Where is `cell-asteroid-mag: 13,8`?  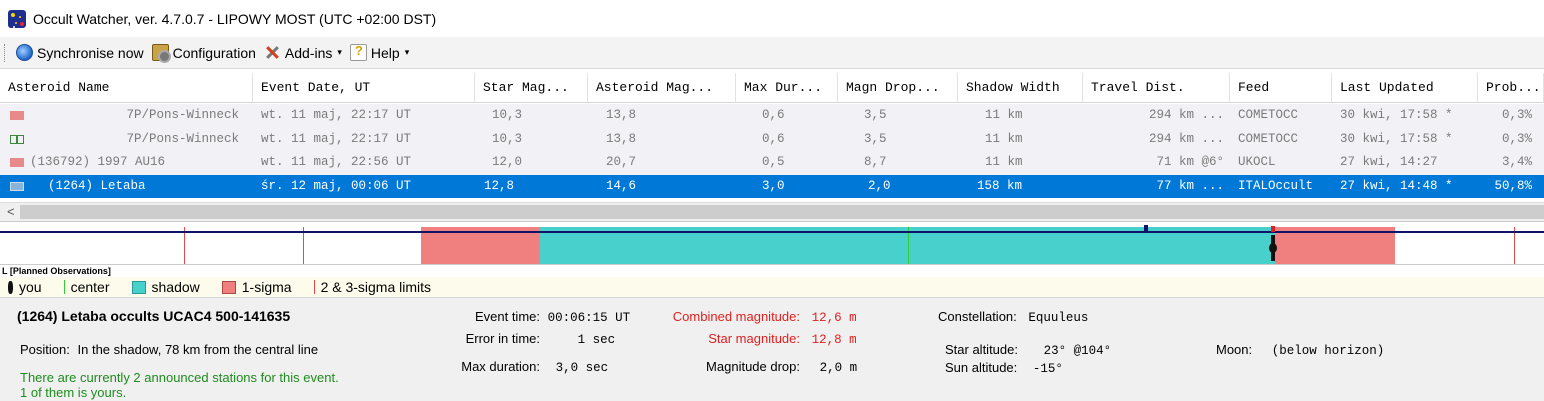
cell-asteroid-mag: 13,8 is located at coordinates (621, 115).